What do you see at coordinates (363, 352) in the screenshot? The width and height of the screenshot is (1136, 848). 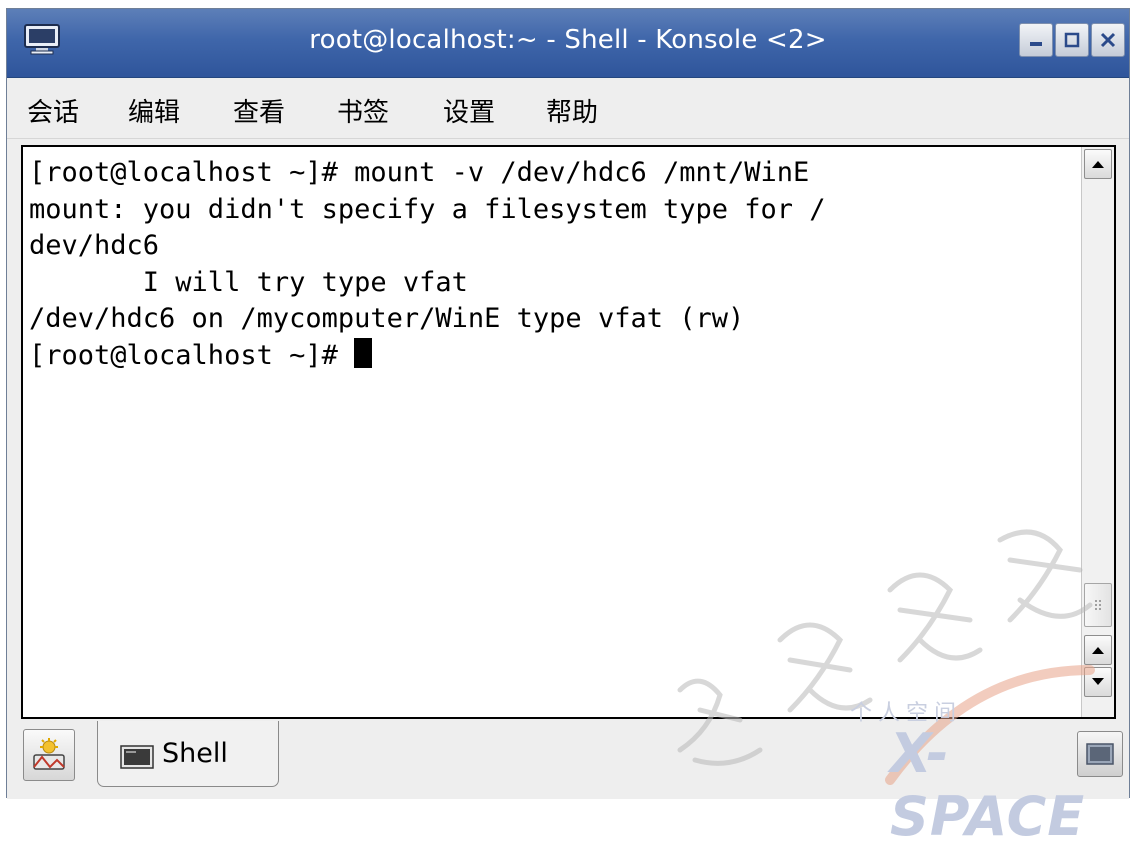 I see `text-cursor` at bounding box center [363, 352].